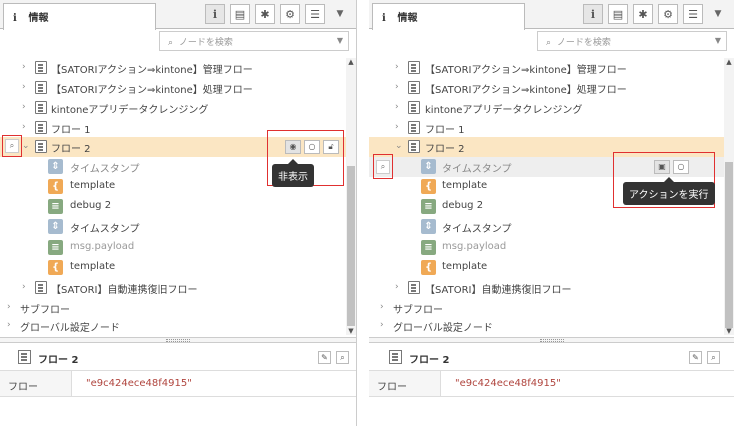  Describe the element at coordinates (407, 18) in the screenshot. I see `info-tab-label: 情報` at that location.